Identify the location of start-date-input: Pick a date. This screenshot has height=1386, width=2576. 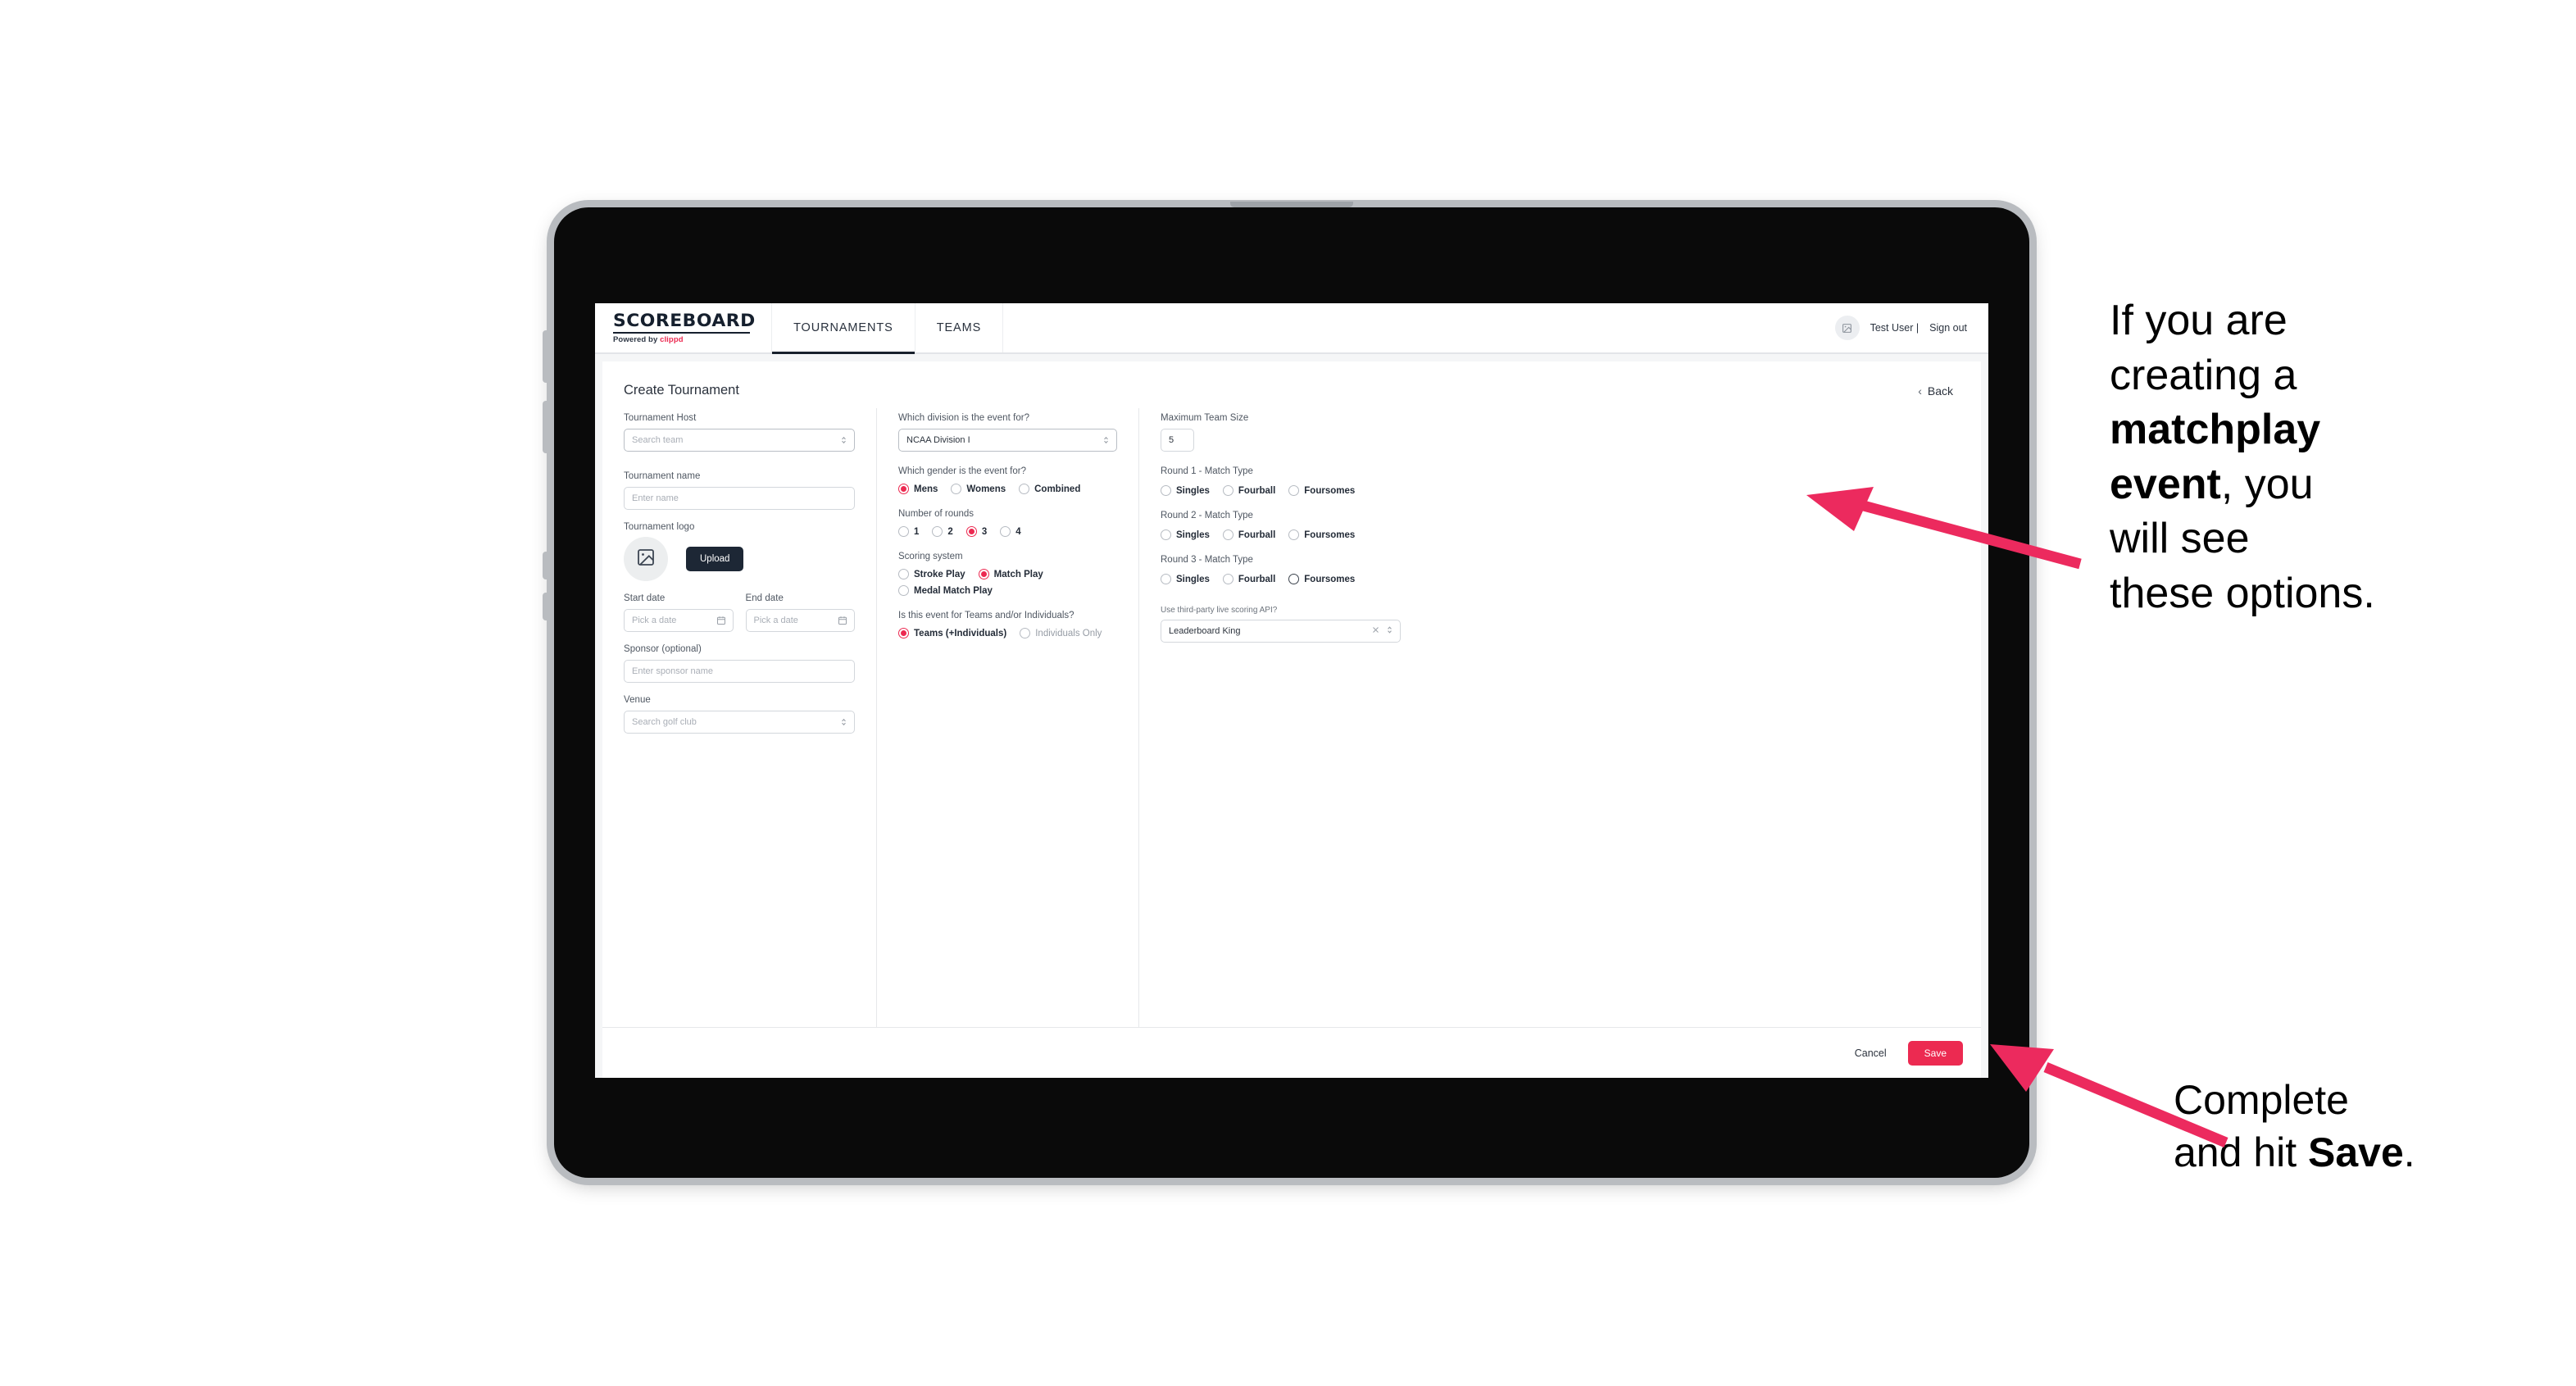
(679, 620).